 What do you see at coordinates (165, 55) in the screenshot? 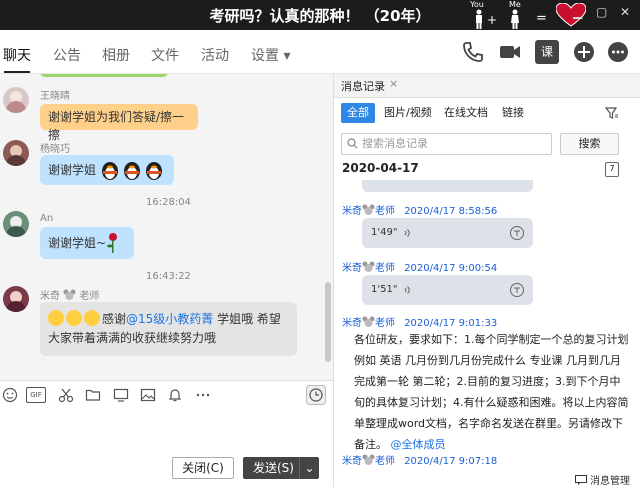
I see `tab-files: 文件` at bounding box center [165, 55].